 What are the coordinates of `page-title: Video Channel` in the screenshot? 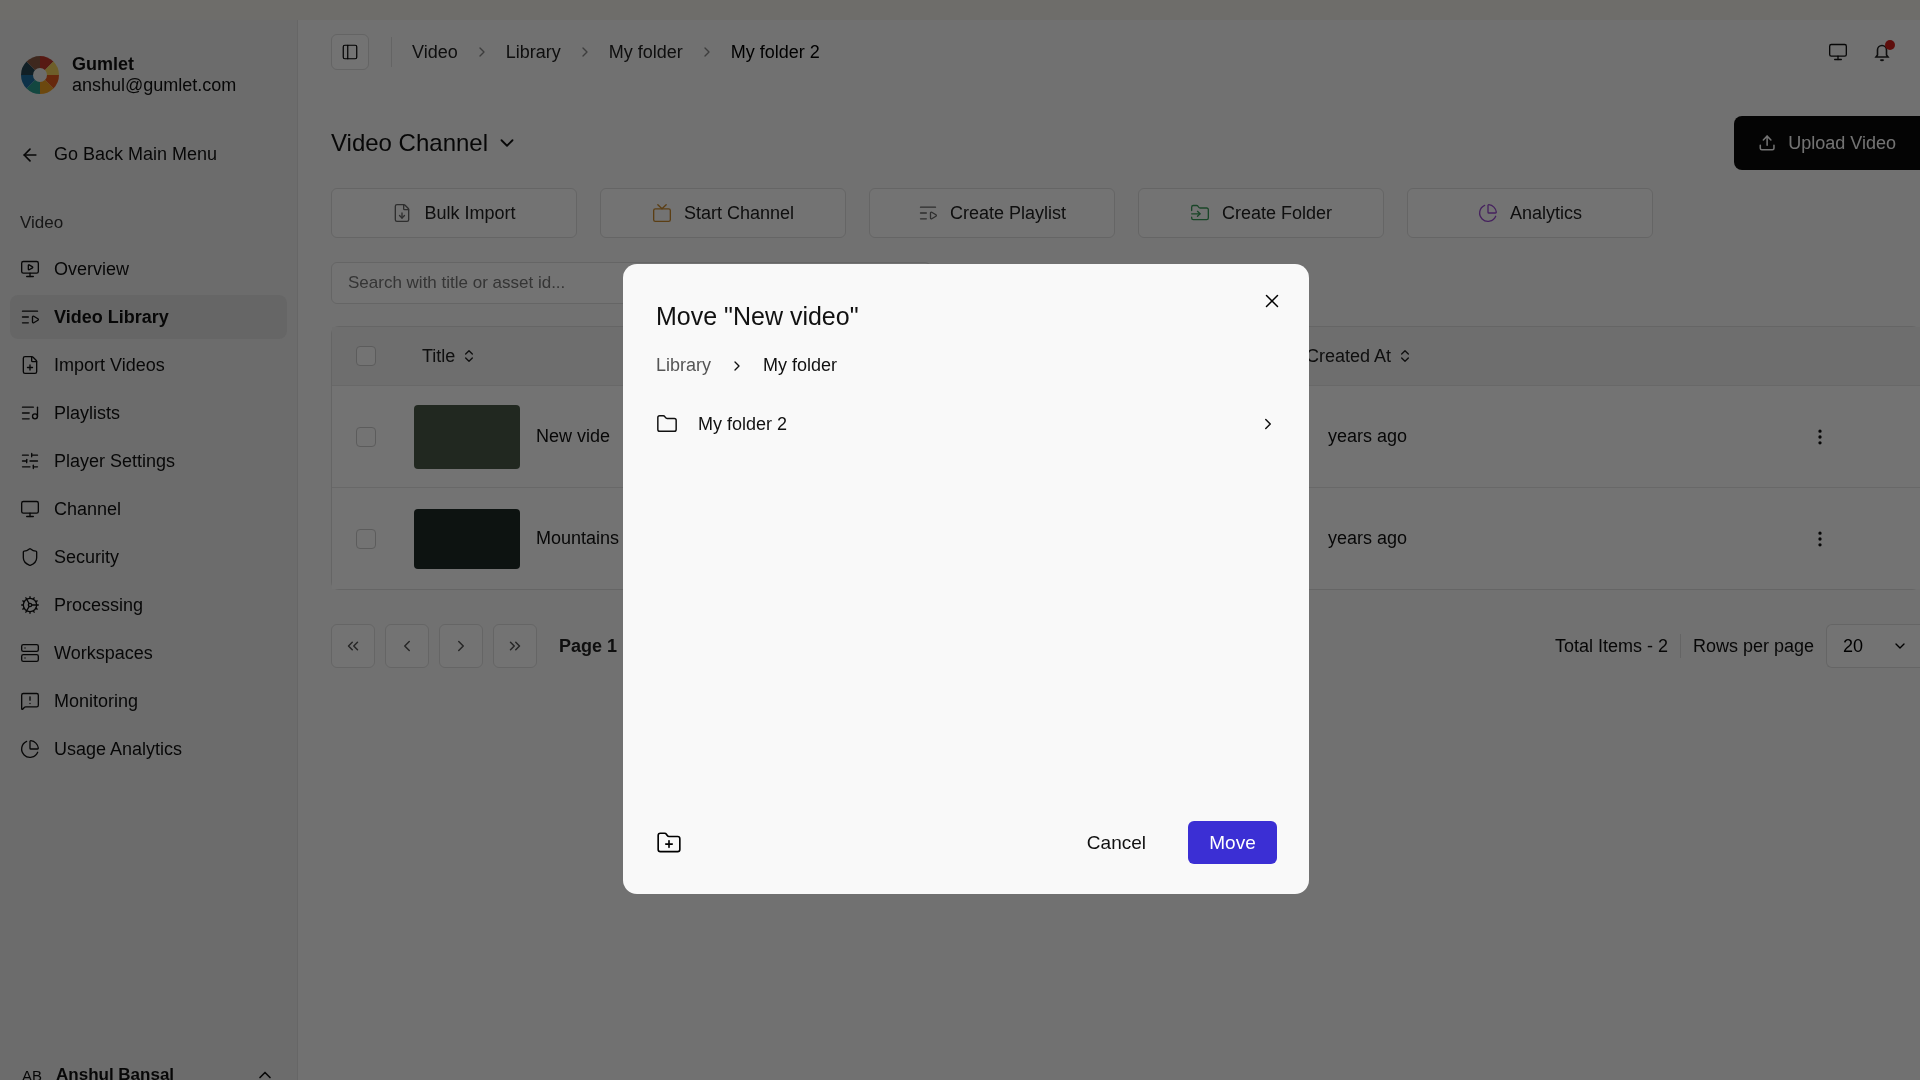 It's located at (410, 143).